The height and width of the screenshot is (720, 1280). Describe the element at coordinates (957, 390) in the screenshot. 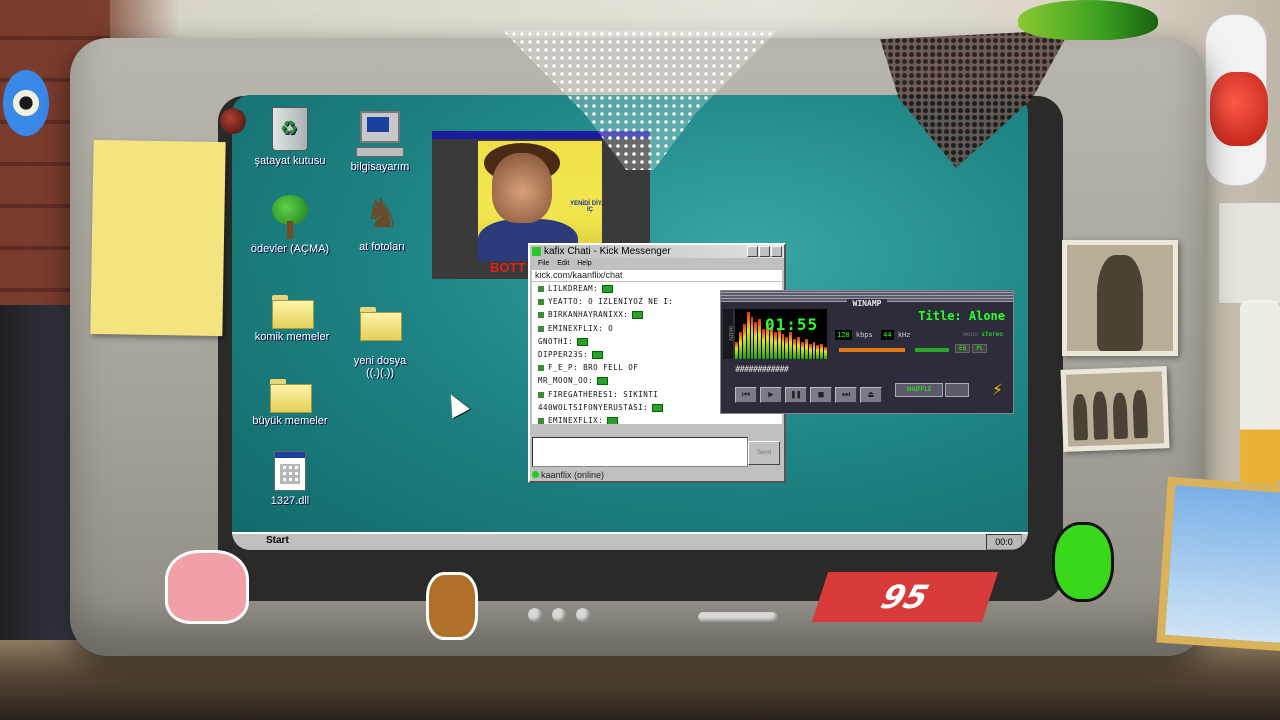

I see `repeat-button` at that location.